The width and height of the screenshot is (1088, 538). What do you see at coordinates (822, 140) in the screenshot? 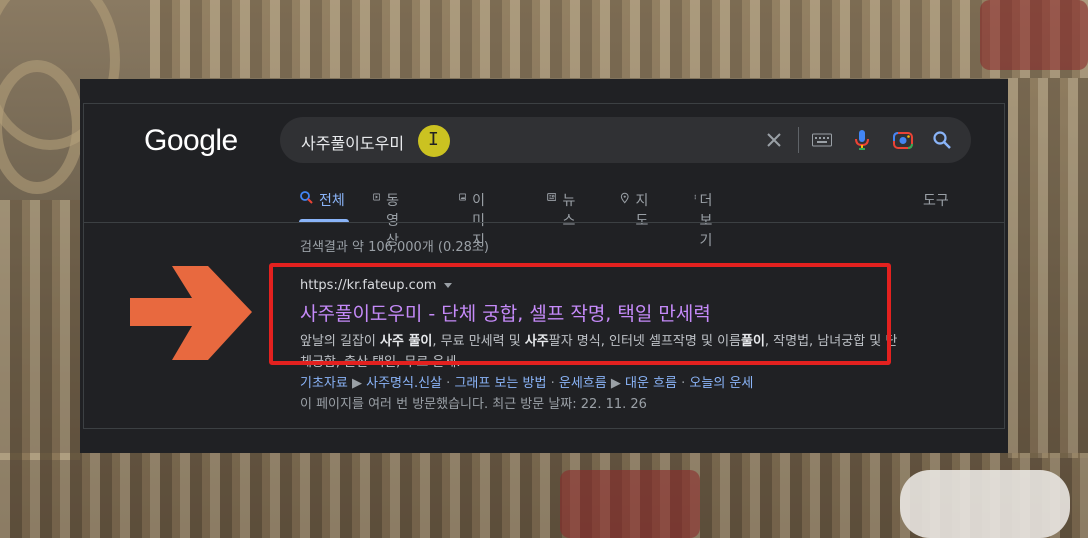
I see `keyboard-icon` at bounding box center [822, 140].